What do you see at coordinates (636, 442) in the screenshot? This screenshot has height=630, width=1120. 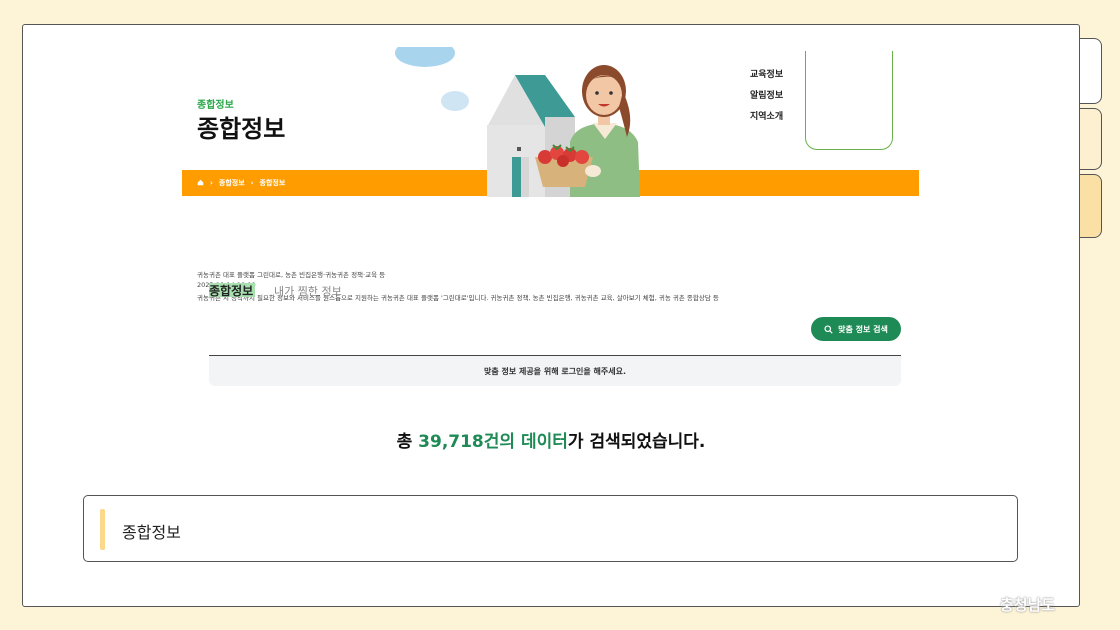 I see `result-suffix: 가 검색되었습니다.` at bounding box center [636, 442].